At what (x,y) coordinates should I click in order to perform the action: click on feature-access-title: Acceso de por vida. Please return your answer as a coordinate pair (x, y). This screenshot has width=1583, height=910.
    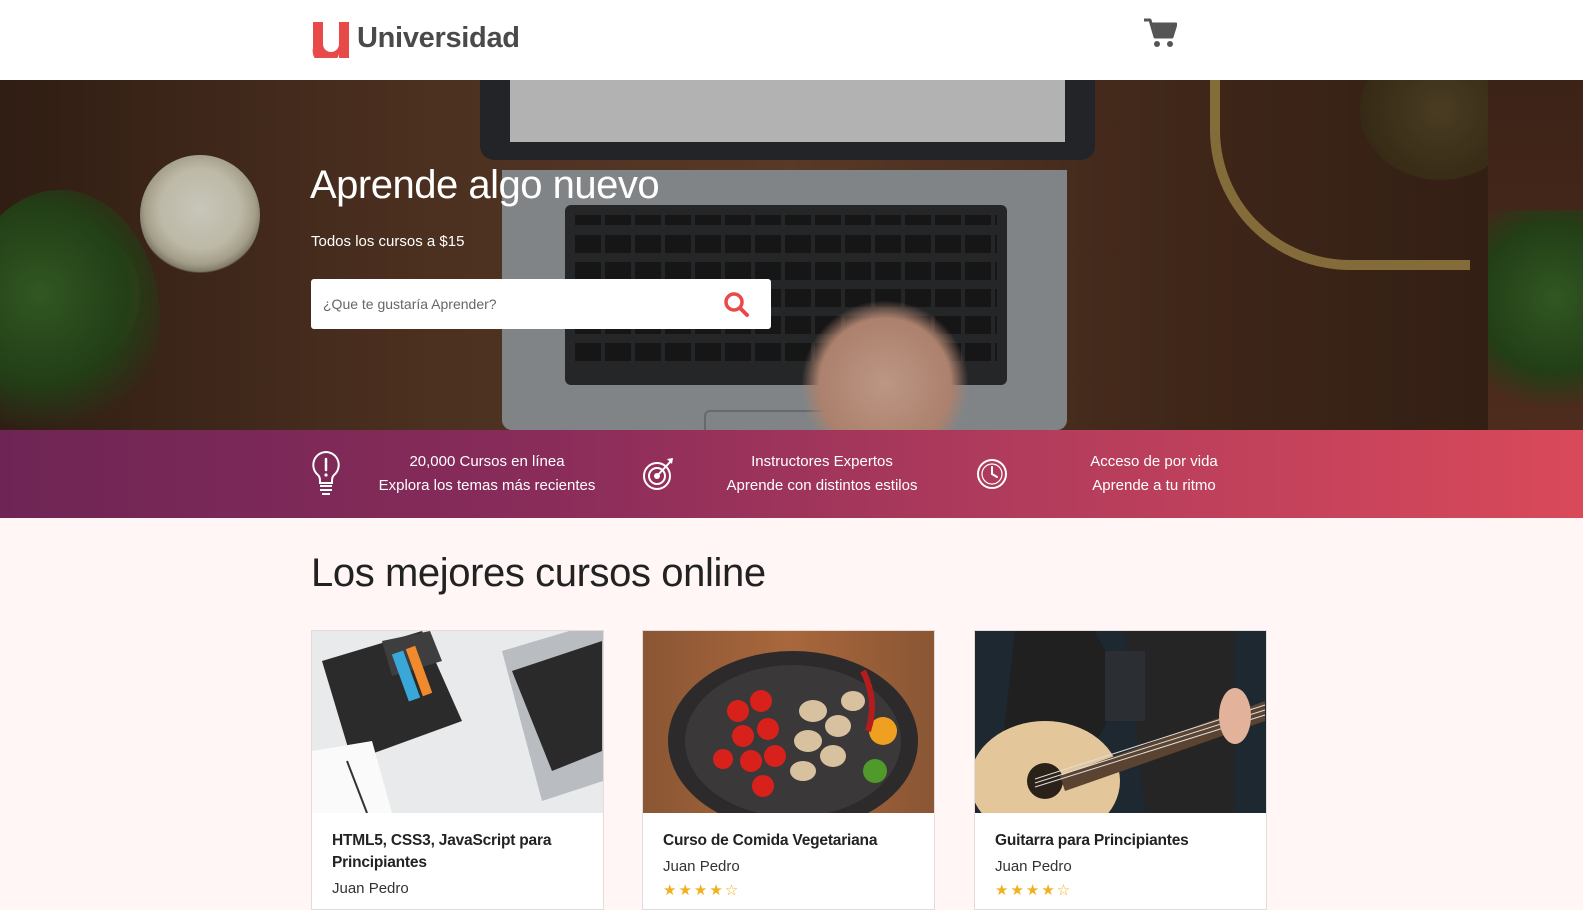
    Looking at the image, I should click on (1154, 461).